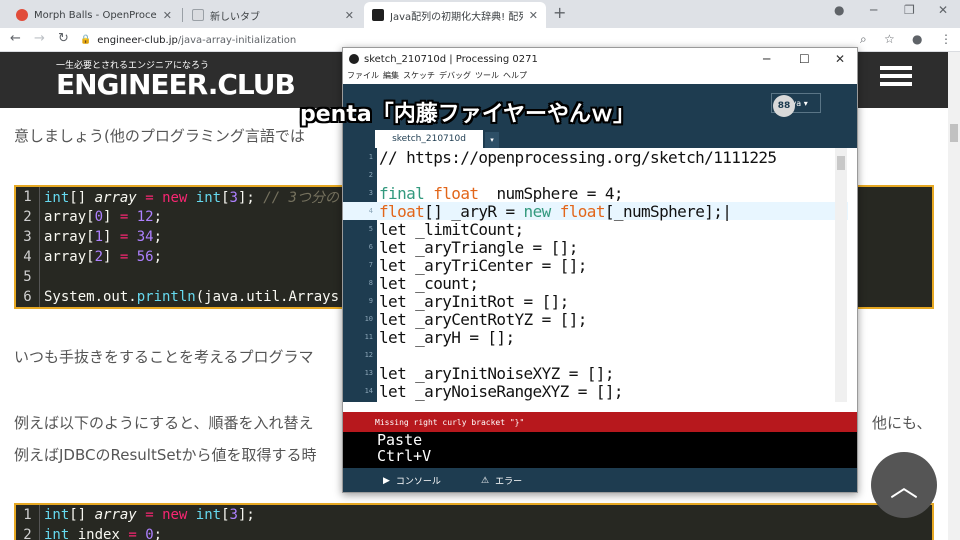 The height and width of the screenshot is (540, 960). Describe the element at coordinates (368, 355) in the screenshot. I see `line-number: 12` at that location.